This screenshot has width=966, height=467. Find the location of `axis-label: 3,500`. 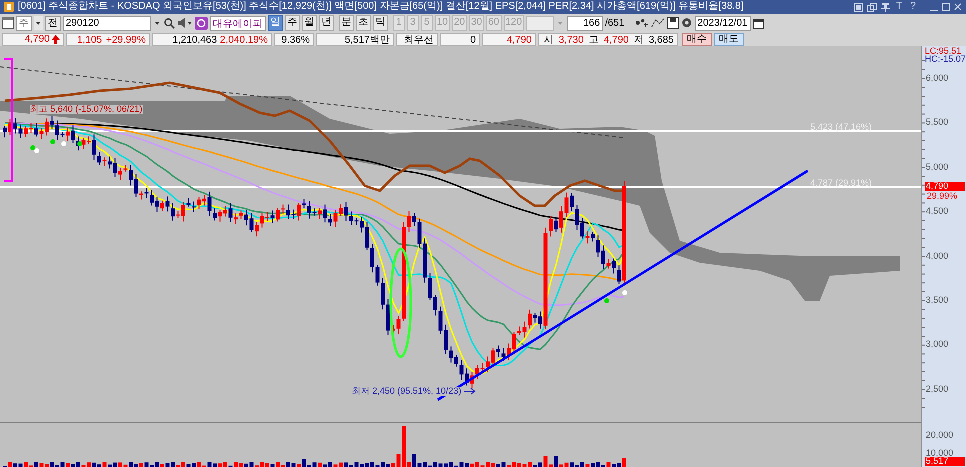

axis-label: 3,500 is located at coordinates (937, 300).